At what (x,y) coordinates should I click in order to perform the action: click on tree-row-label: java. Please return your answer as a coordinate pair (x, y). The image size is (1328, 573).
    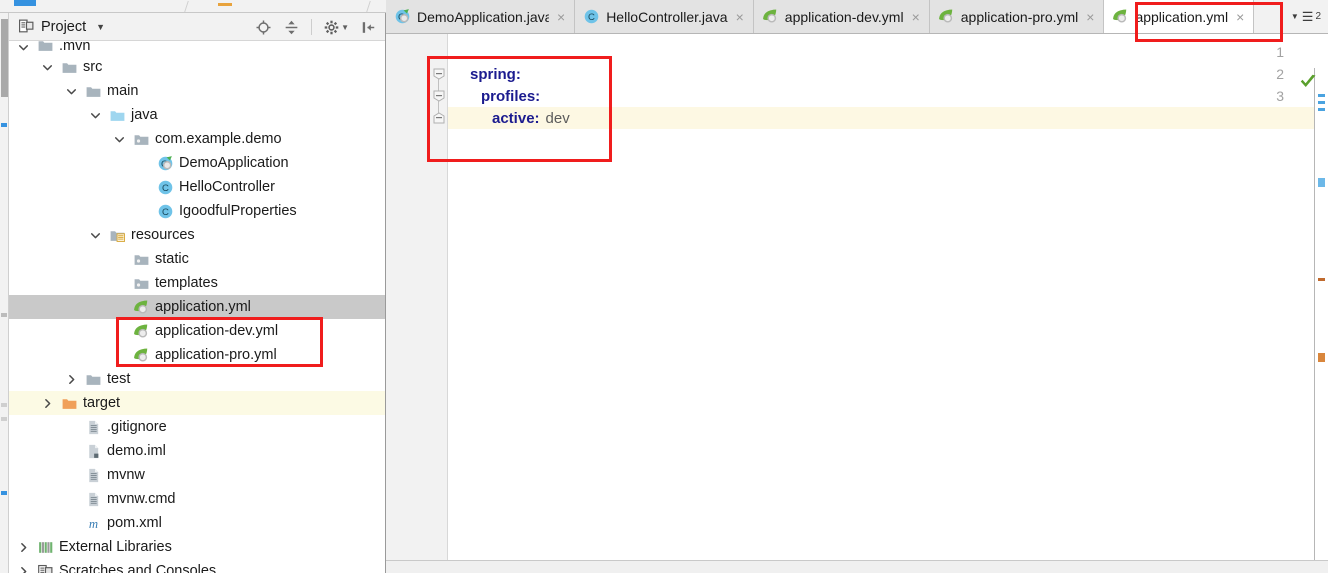
    Looking at the image, I should click on (144, 115).